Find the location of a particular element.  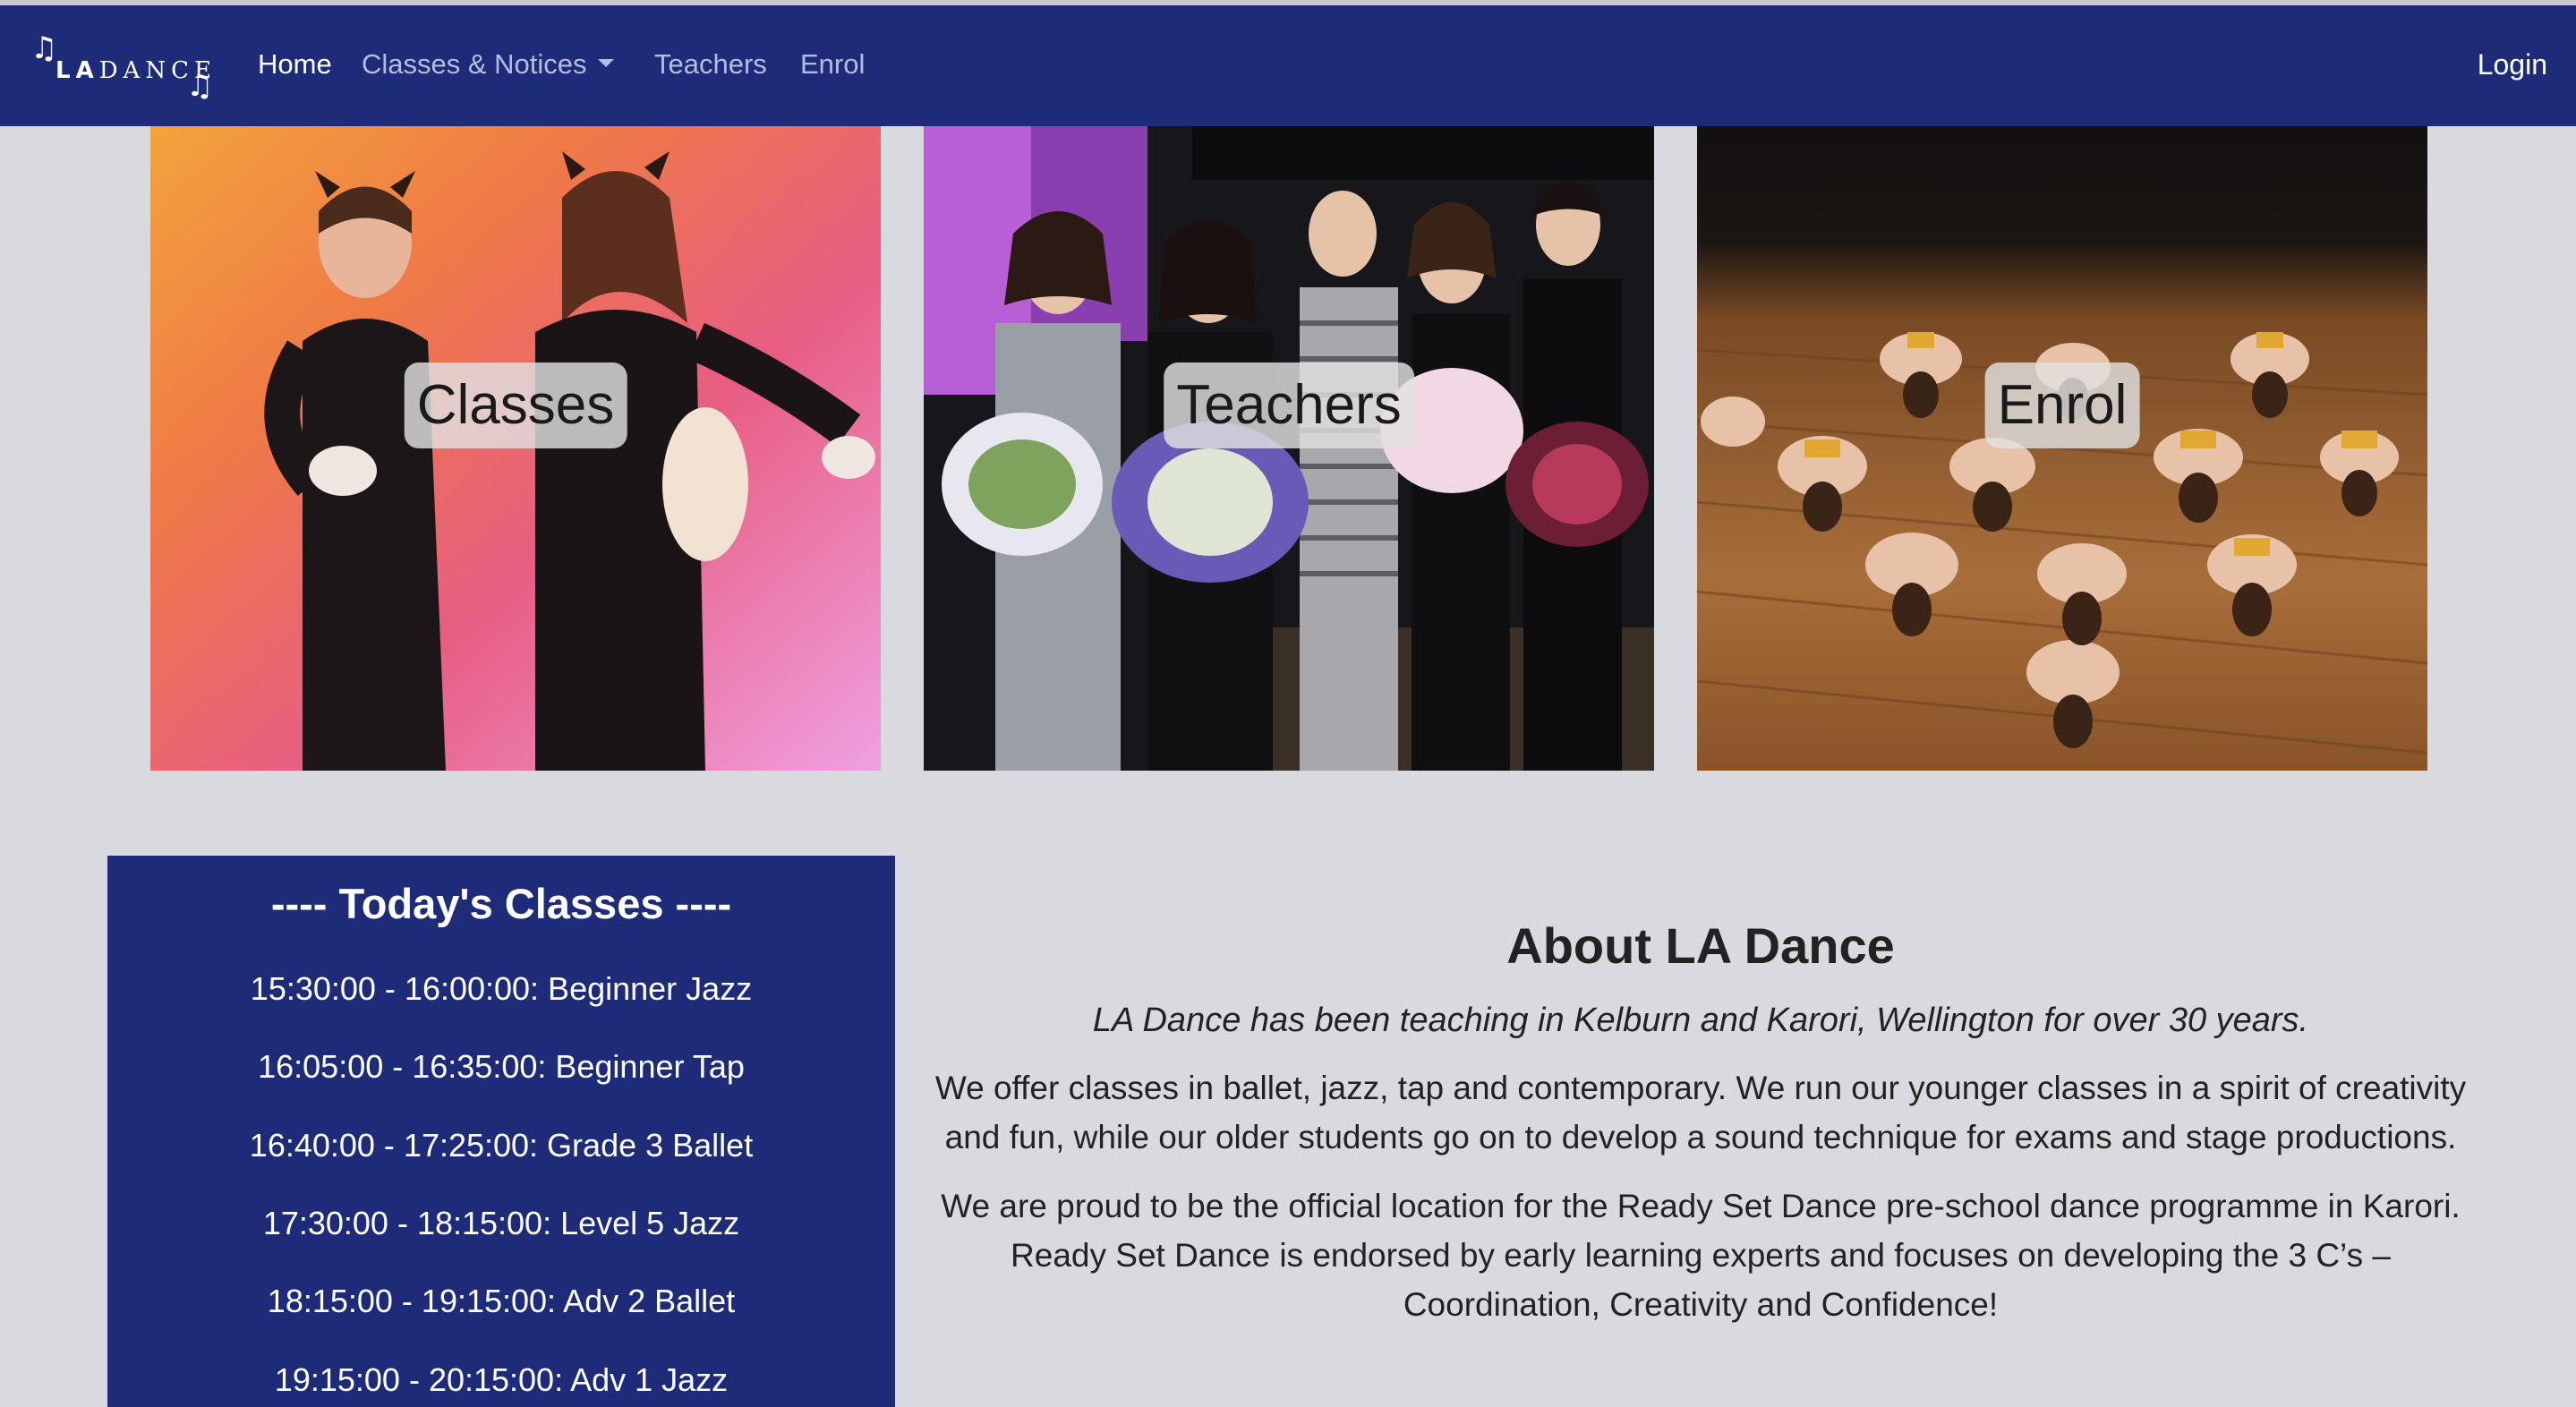

nav-home: Home is located at coordinates (295, 64).